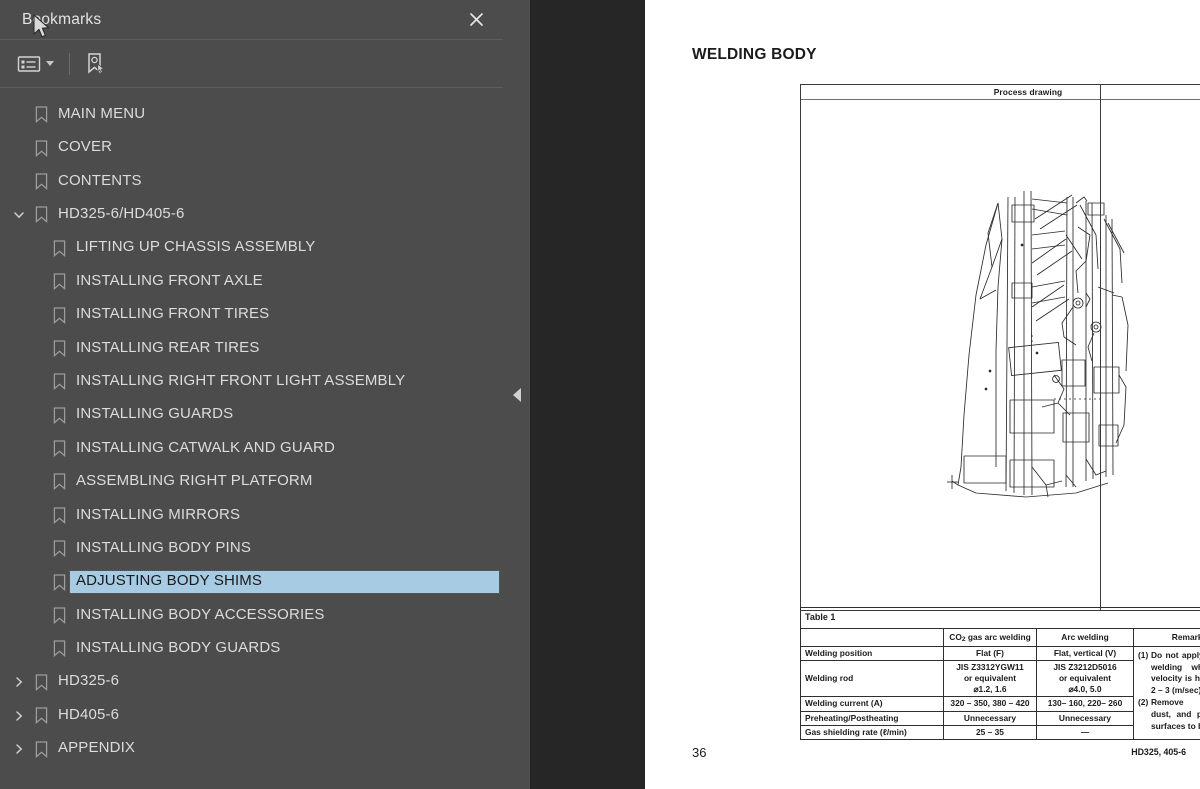 The image size is (1200, 789). Describe the element at coordinates (251, 114) in the screenshot. I see `bookmark-item: MAIN MENU` at that location.